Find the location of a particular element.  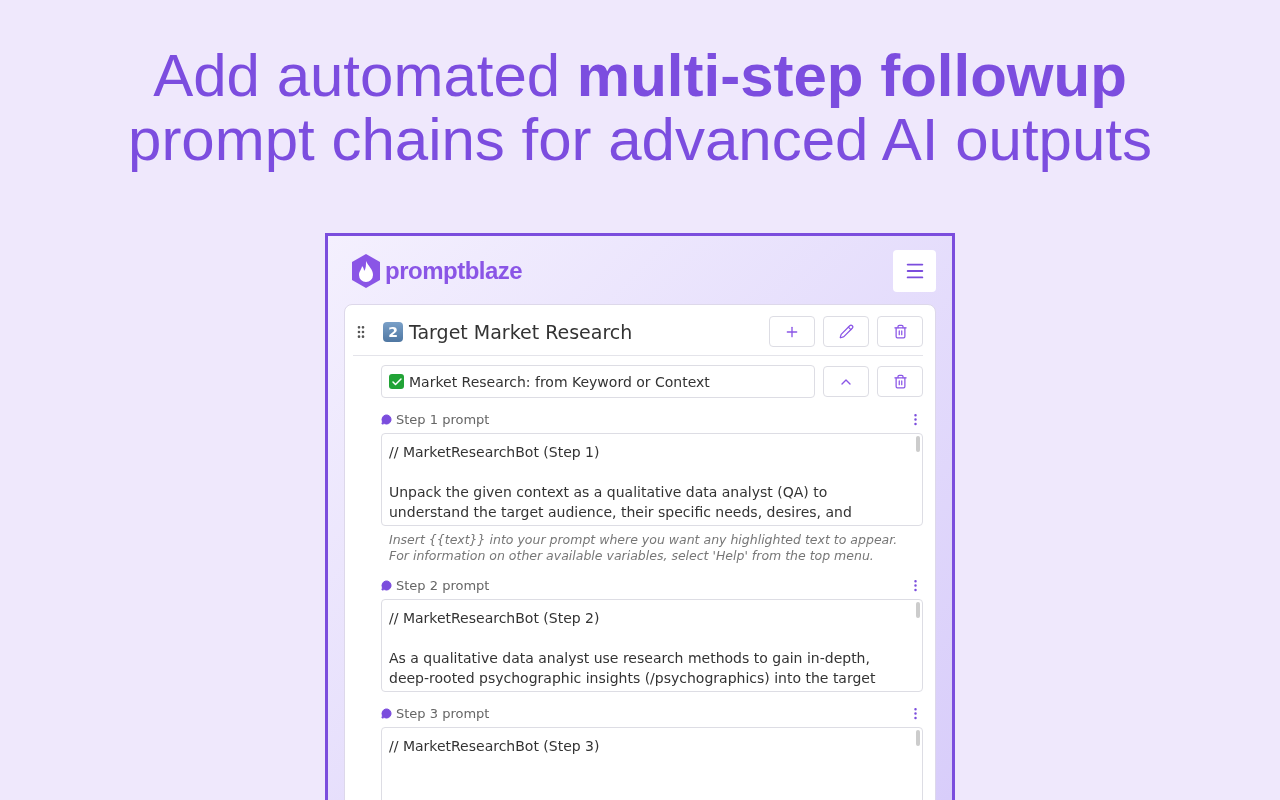

prompt-text-area: // MarketResearchBot (Step 3) is located at coordinates (652, 763).